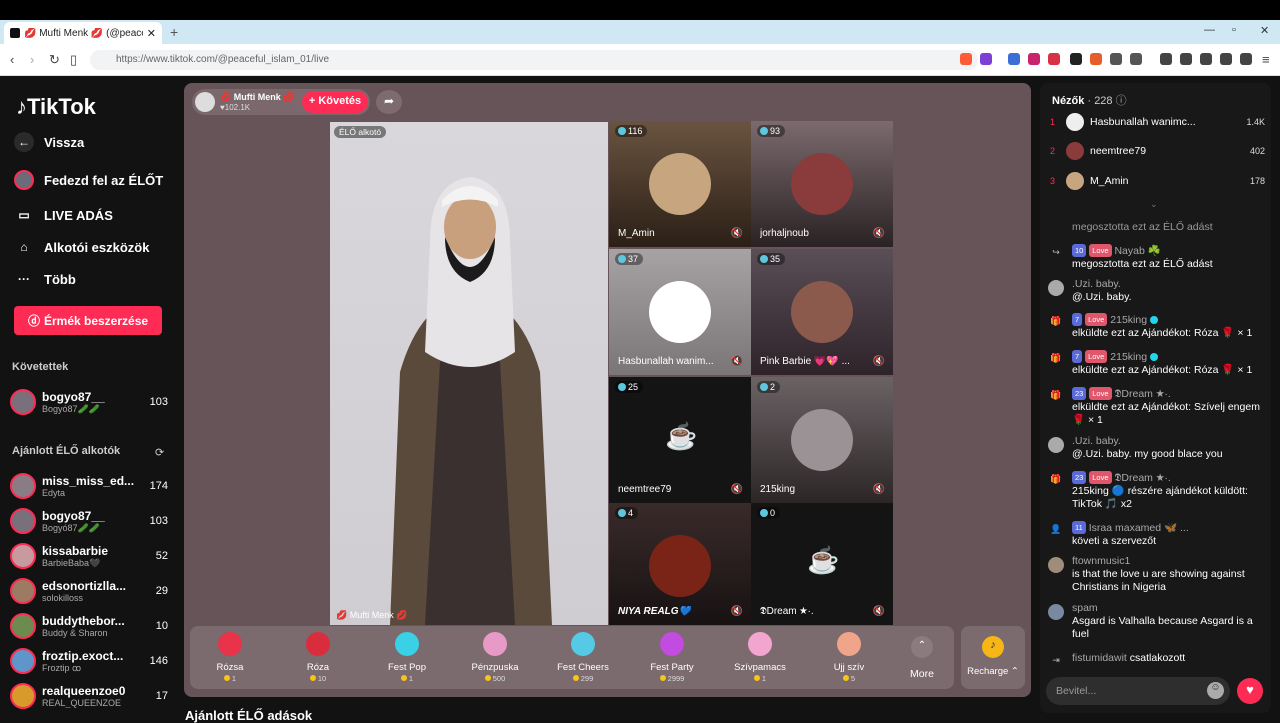  Describe the element at coordinates (40, 367) in the screenshot. I see `following-header: Követettek` at that location.